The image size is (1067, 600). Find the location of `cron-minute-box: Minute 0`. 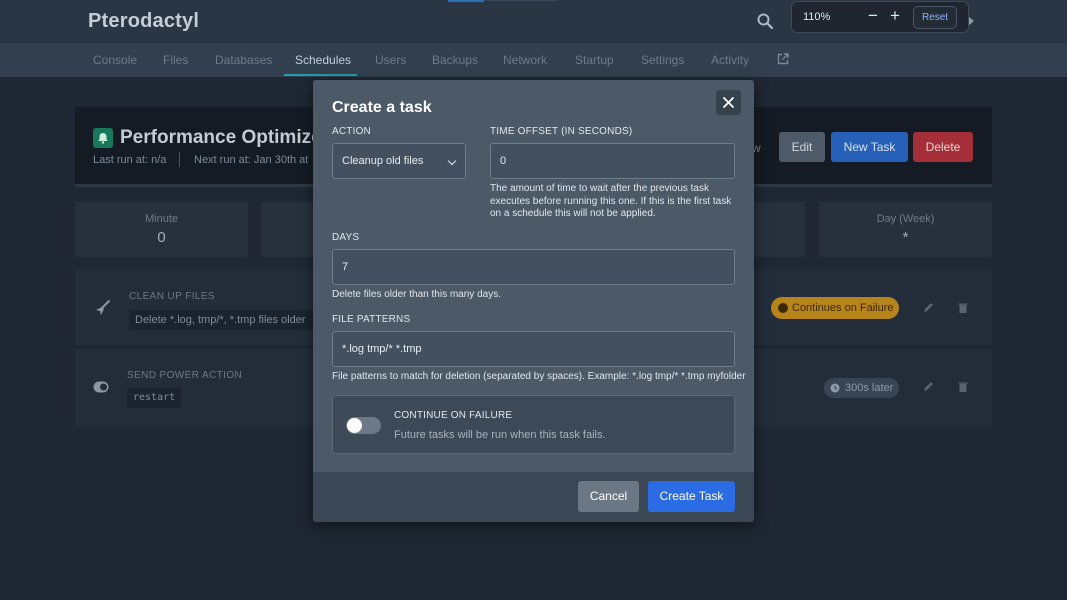

cron-minute-box: Minute 0 is located at coordinates (161, 229).